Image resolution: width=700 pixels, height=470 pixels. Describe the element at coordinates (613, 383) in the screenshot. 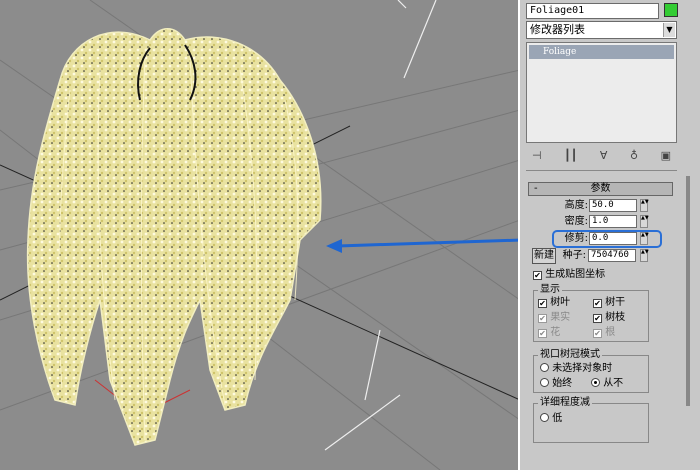

I see `canopy-never-label: 从不` at that location.